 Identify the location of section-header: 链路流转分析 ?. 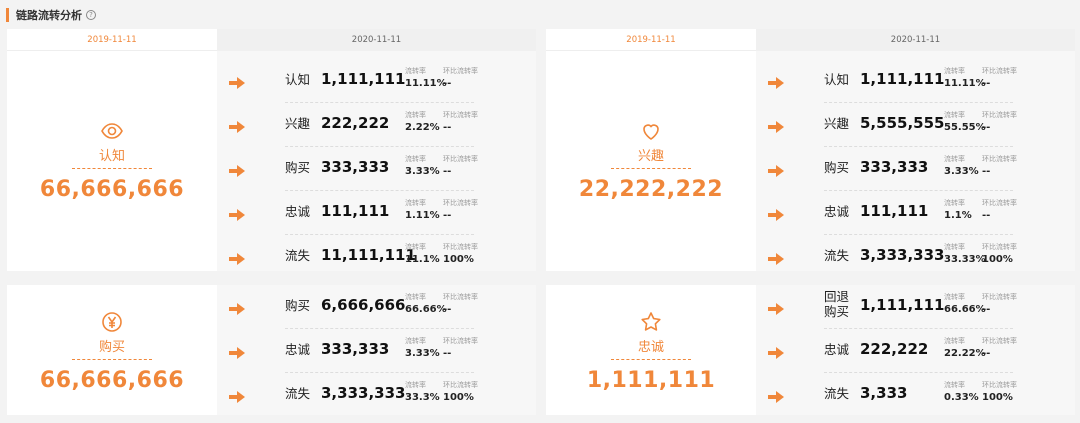
(51, 15).